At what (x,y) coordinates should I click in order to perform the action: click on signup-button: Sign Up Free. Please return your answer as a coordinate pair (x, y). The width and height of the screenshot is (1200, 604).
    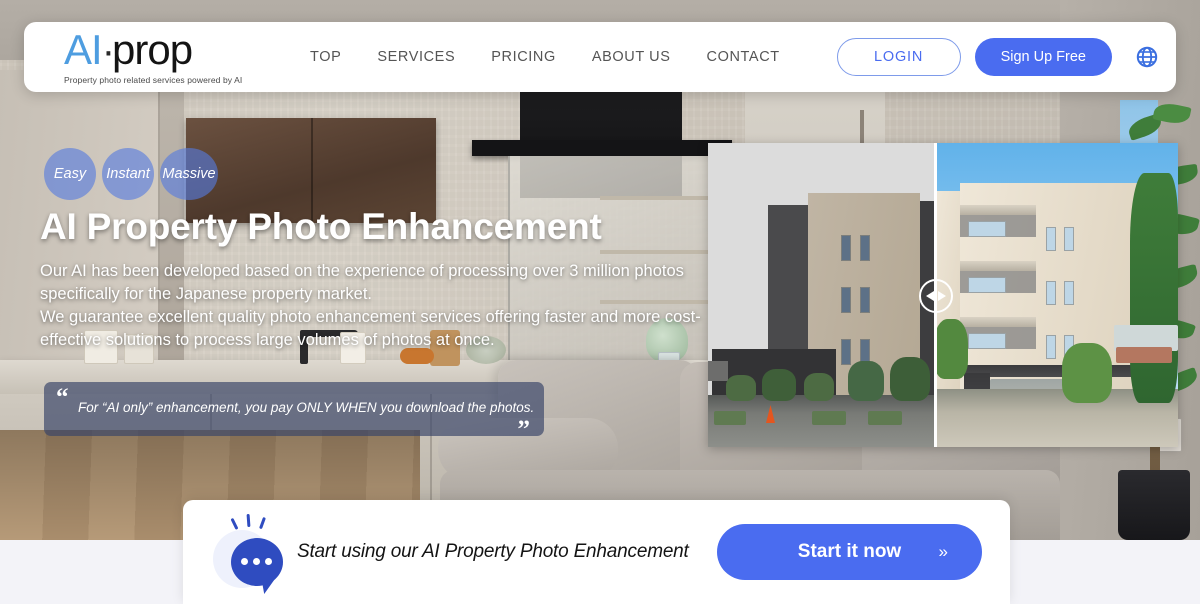
    Looking at the image, I should click on (1043, 57).